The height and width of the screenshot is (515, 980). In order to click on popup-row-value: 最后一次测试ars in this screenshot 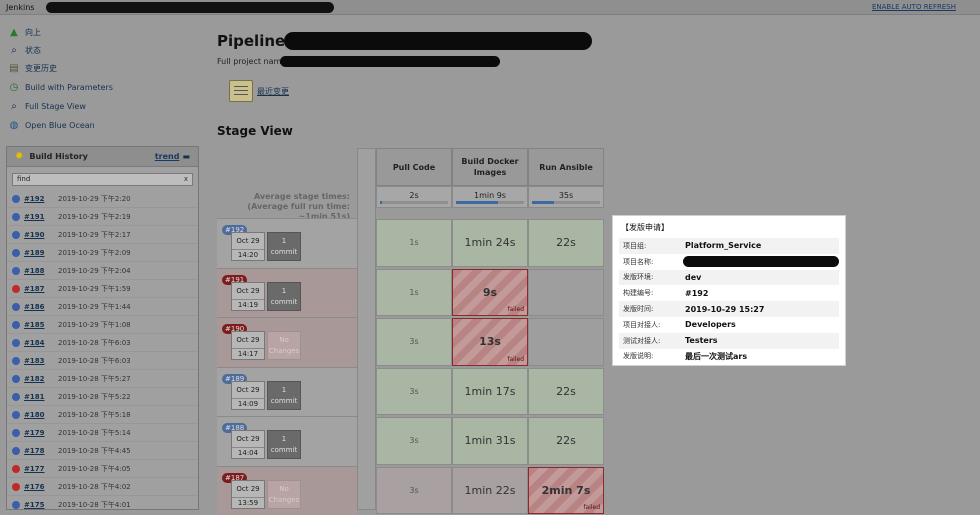, I will do `click(716, 356)`.